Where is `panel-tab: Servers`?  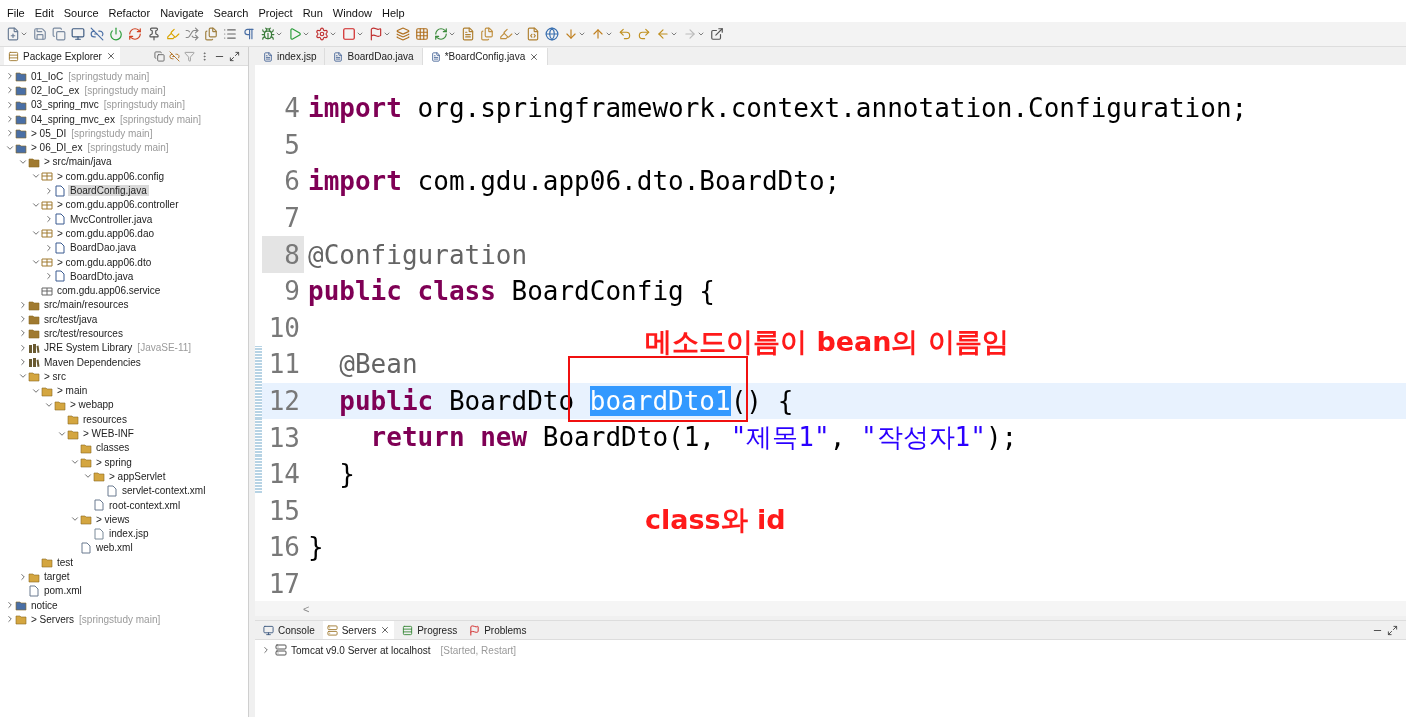
panel-tab: Servers is located at coordinates (358, 630).